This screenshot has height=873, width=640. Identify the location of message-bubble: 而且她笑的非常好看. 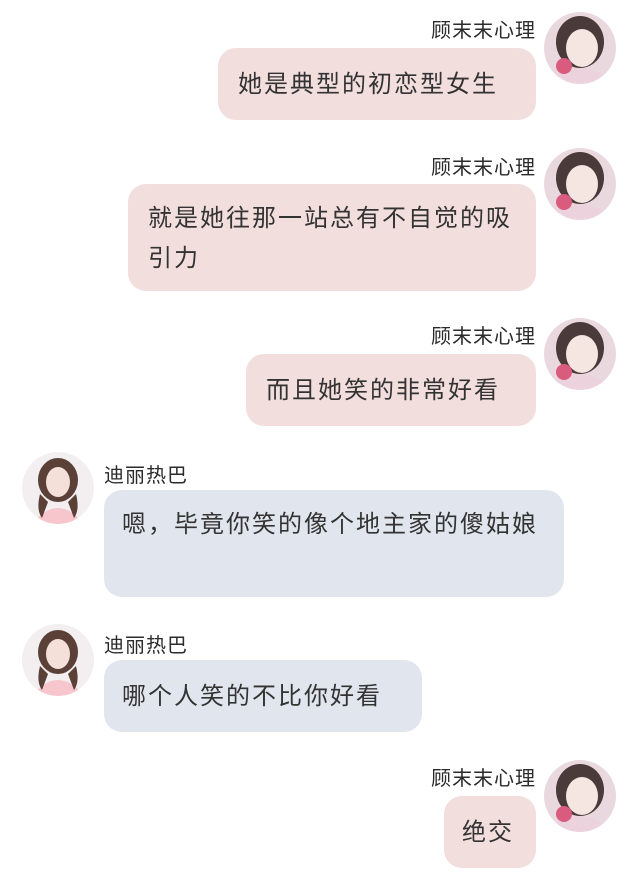
(391, 390).